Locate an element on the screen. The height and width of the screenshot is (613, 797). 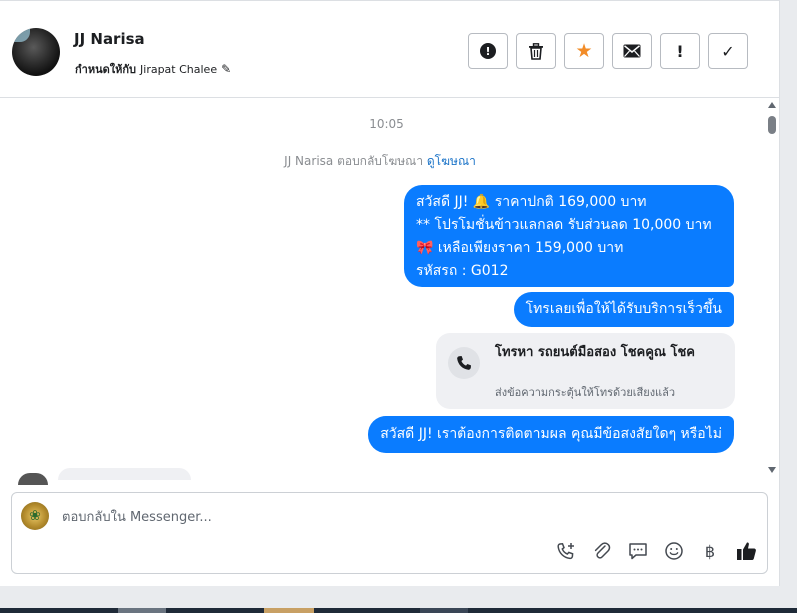
assignee-name: Jirapat Chalee is located at coordinates (179, 69).